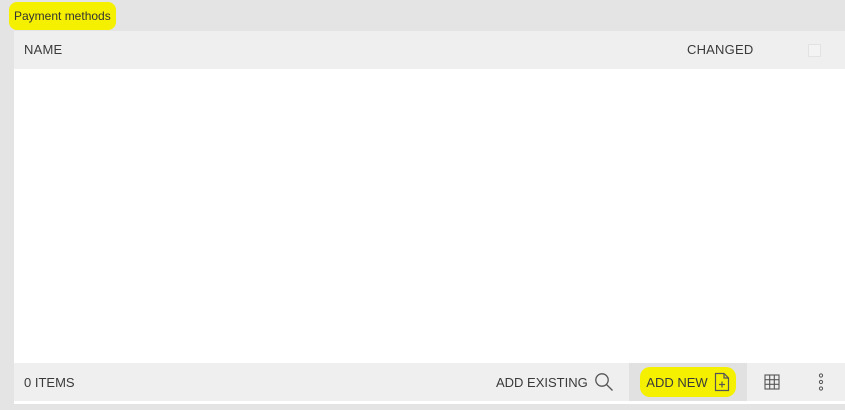  Describe the element at coordinates (429, 50) in the screenshot. I see `grid-header: NAME CHANGED` at that location.